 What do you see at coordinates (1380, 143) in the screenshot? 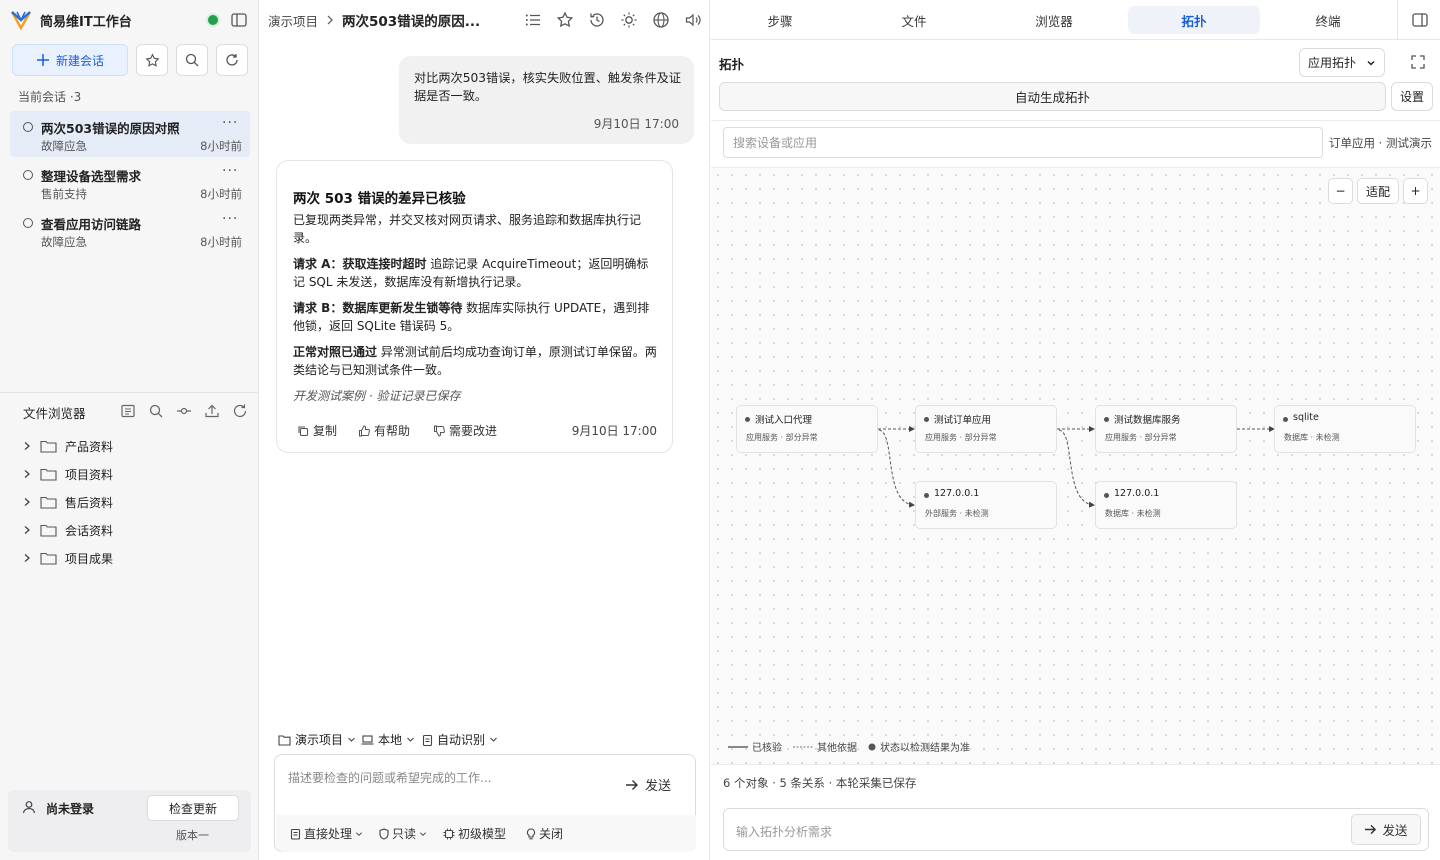
I see `scope-label: 订单应用 · 测试演示` at bounding box center [1380, 143].